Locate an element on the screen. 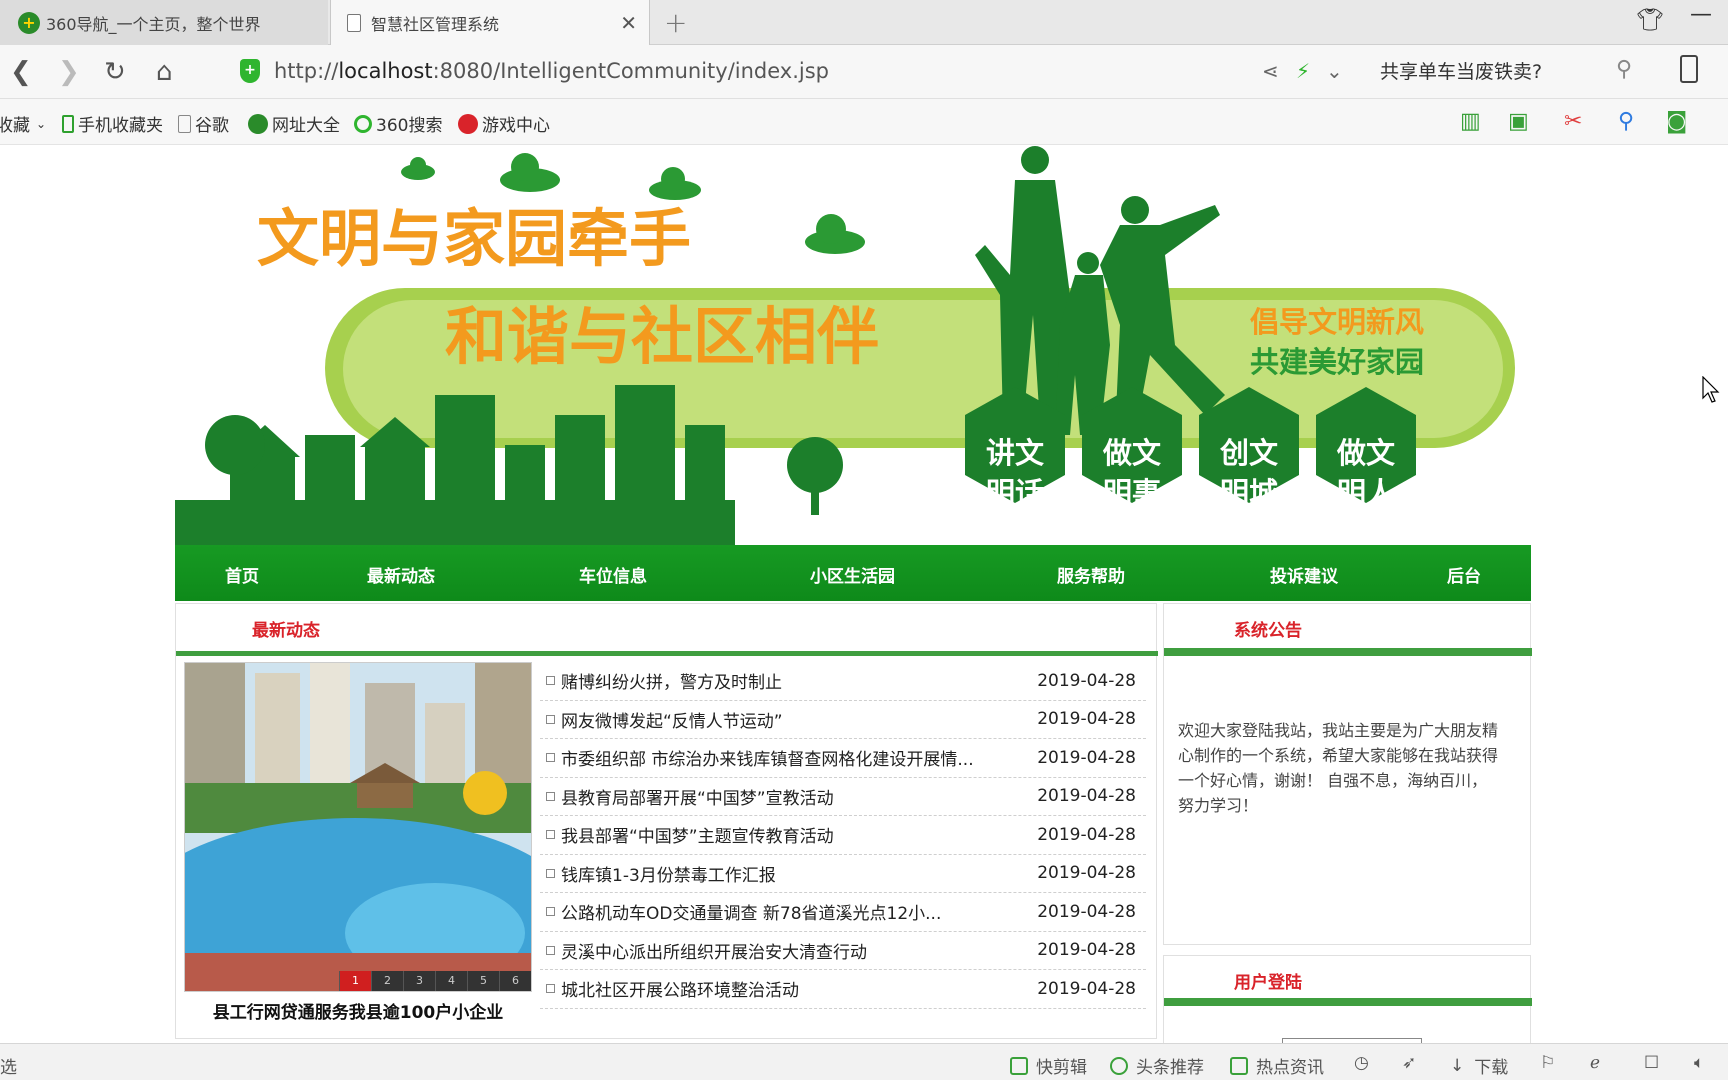  back-icon: ❮ is located at coordinates (21, 72).